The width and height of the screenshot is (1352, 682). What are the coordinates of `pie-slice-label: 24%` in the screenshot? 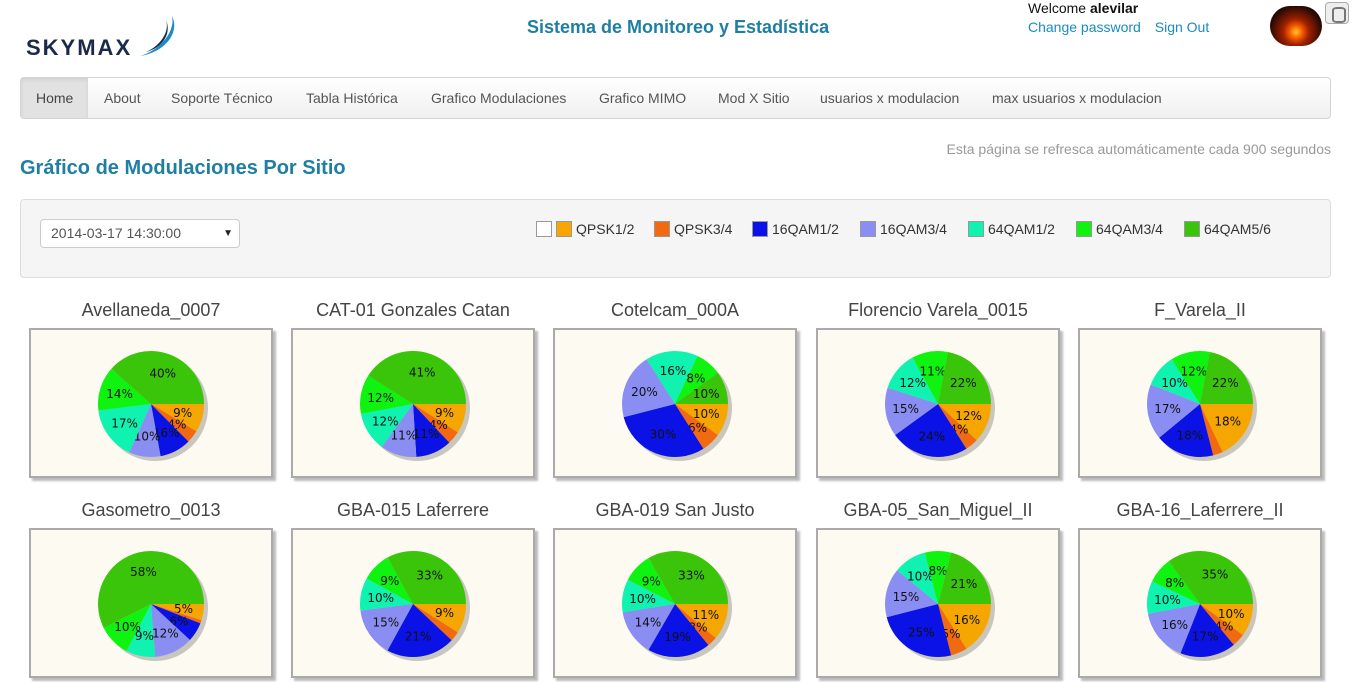 It's located at (932, 436).